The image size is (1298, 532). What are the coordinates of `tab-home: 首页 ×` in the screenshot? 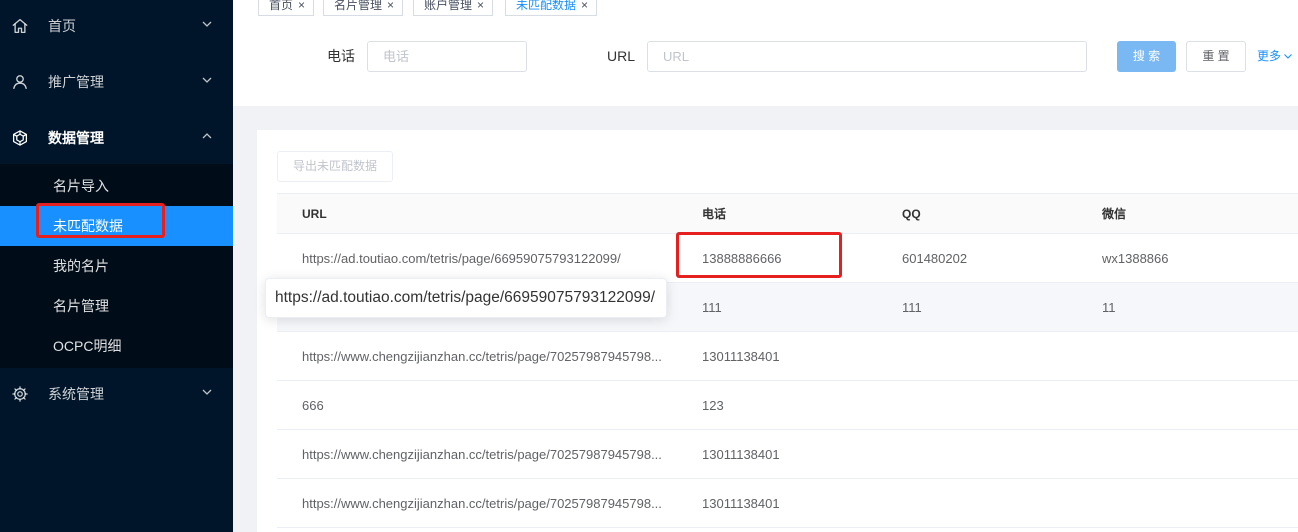 It's located at (286, 8).